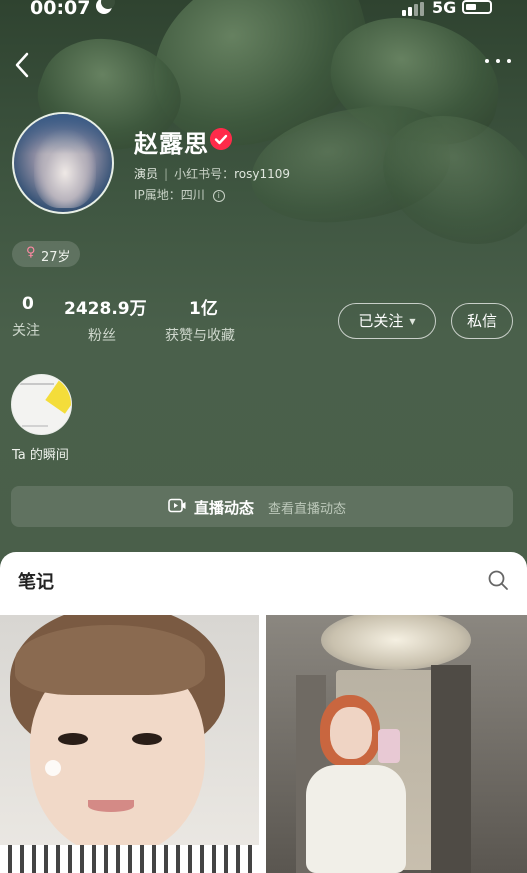 Image resolution: width=527 pixels, height=873 pixels. I want to click on ip-location: IP属地：四川 i, so click(179, 194).